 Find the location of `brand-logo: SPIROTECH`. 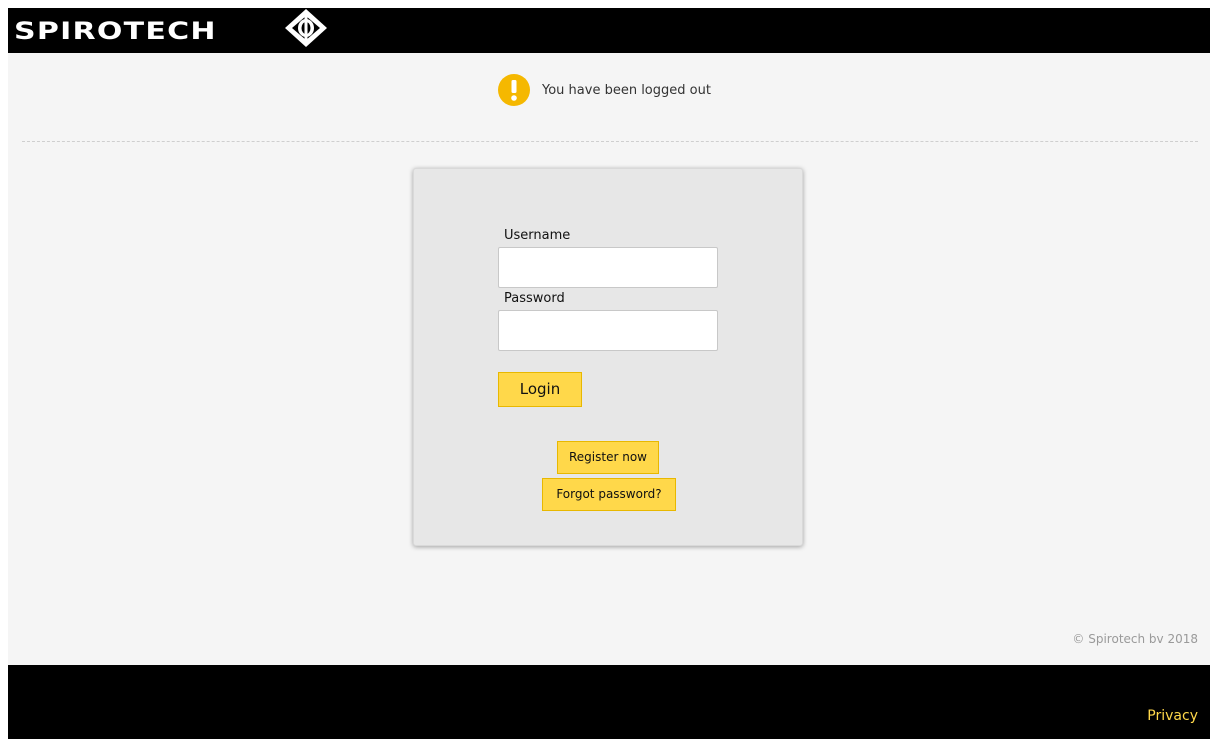

brand-logo: SPIROTECH is located at coordinates (114, 31).